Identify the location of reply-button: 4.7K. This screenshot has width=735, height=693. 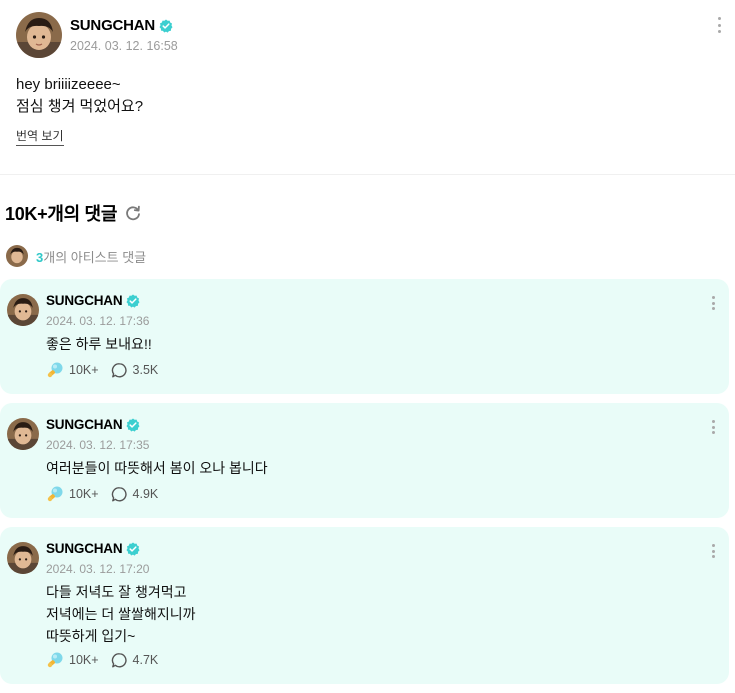
(135, 660).